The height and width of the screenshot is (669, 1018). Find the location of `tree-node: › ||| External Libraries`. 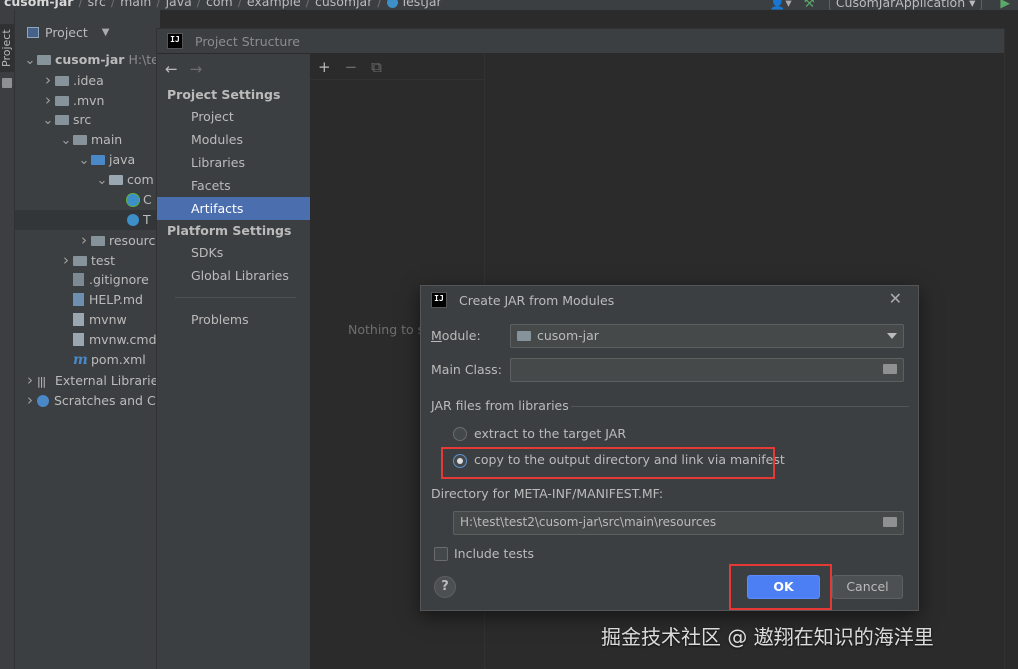

tree-node: › ||| External Libraries is located at coordinates (87, 380).